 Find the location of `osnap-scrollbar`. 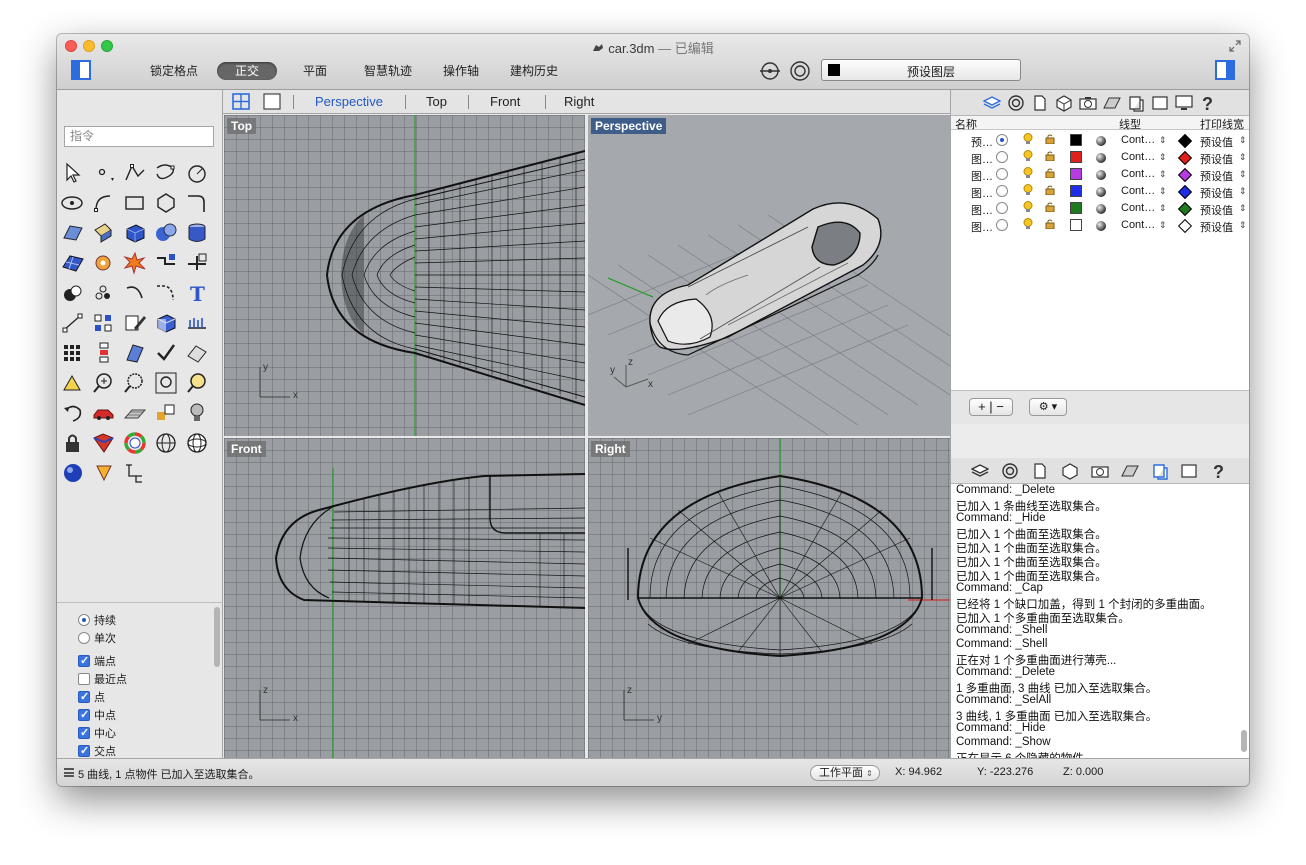

osnap-scrollbar is located at coordinates (217, 637).